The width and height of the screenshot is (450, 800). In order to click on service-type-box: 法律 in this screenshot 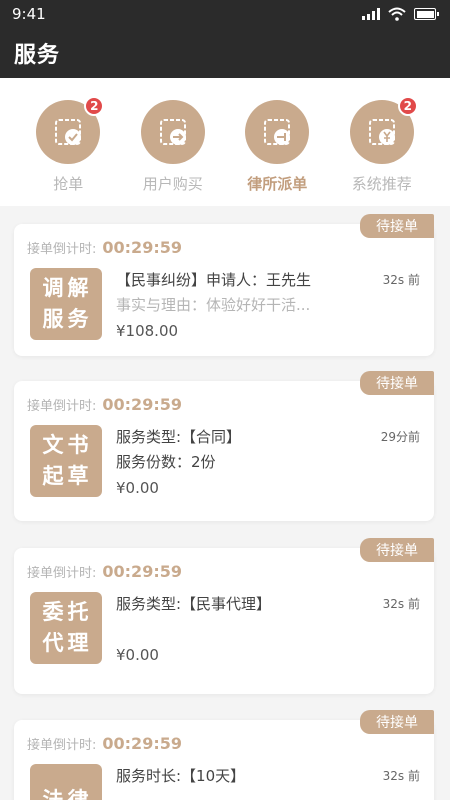, I will do `click(66, 782)`.